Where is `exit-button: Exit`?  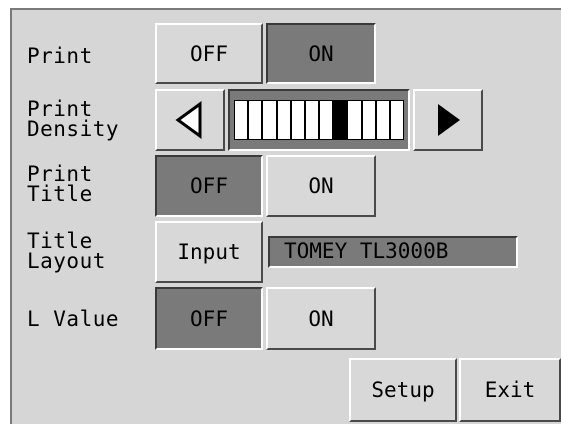
exit-button: Exit is located at coordinates (510, 390).